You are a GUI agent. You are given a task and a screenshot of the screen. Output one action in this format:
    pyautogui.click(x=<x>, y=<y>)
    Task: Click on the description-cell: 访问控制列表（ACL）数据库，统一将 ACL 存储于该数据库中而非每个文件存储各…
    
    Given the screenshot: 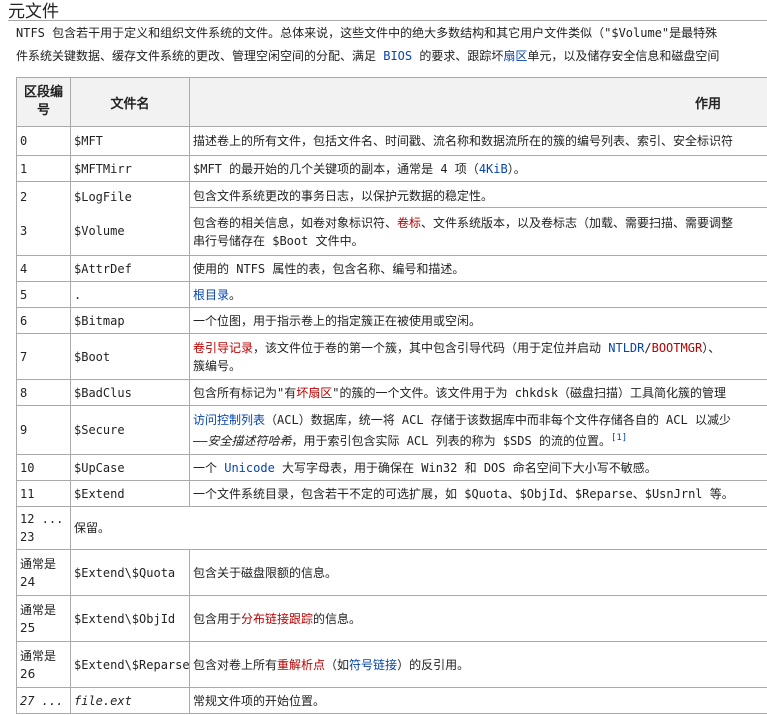 What is the action you would take?
    pyautogui.click(x=478, y=430)
    